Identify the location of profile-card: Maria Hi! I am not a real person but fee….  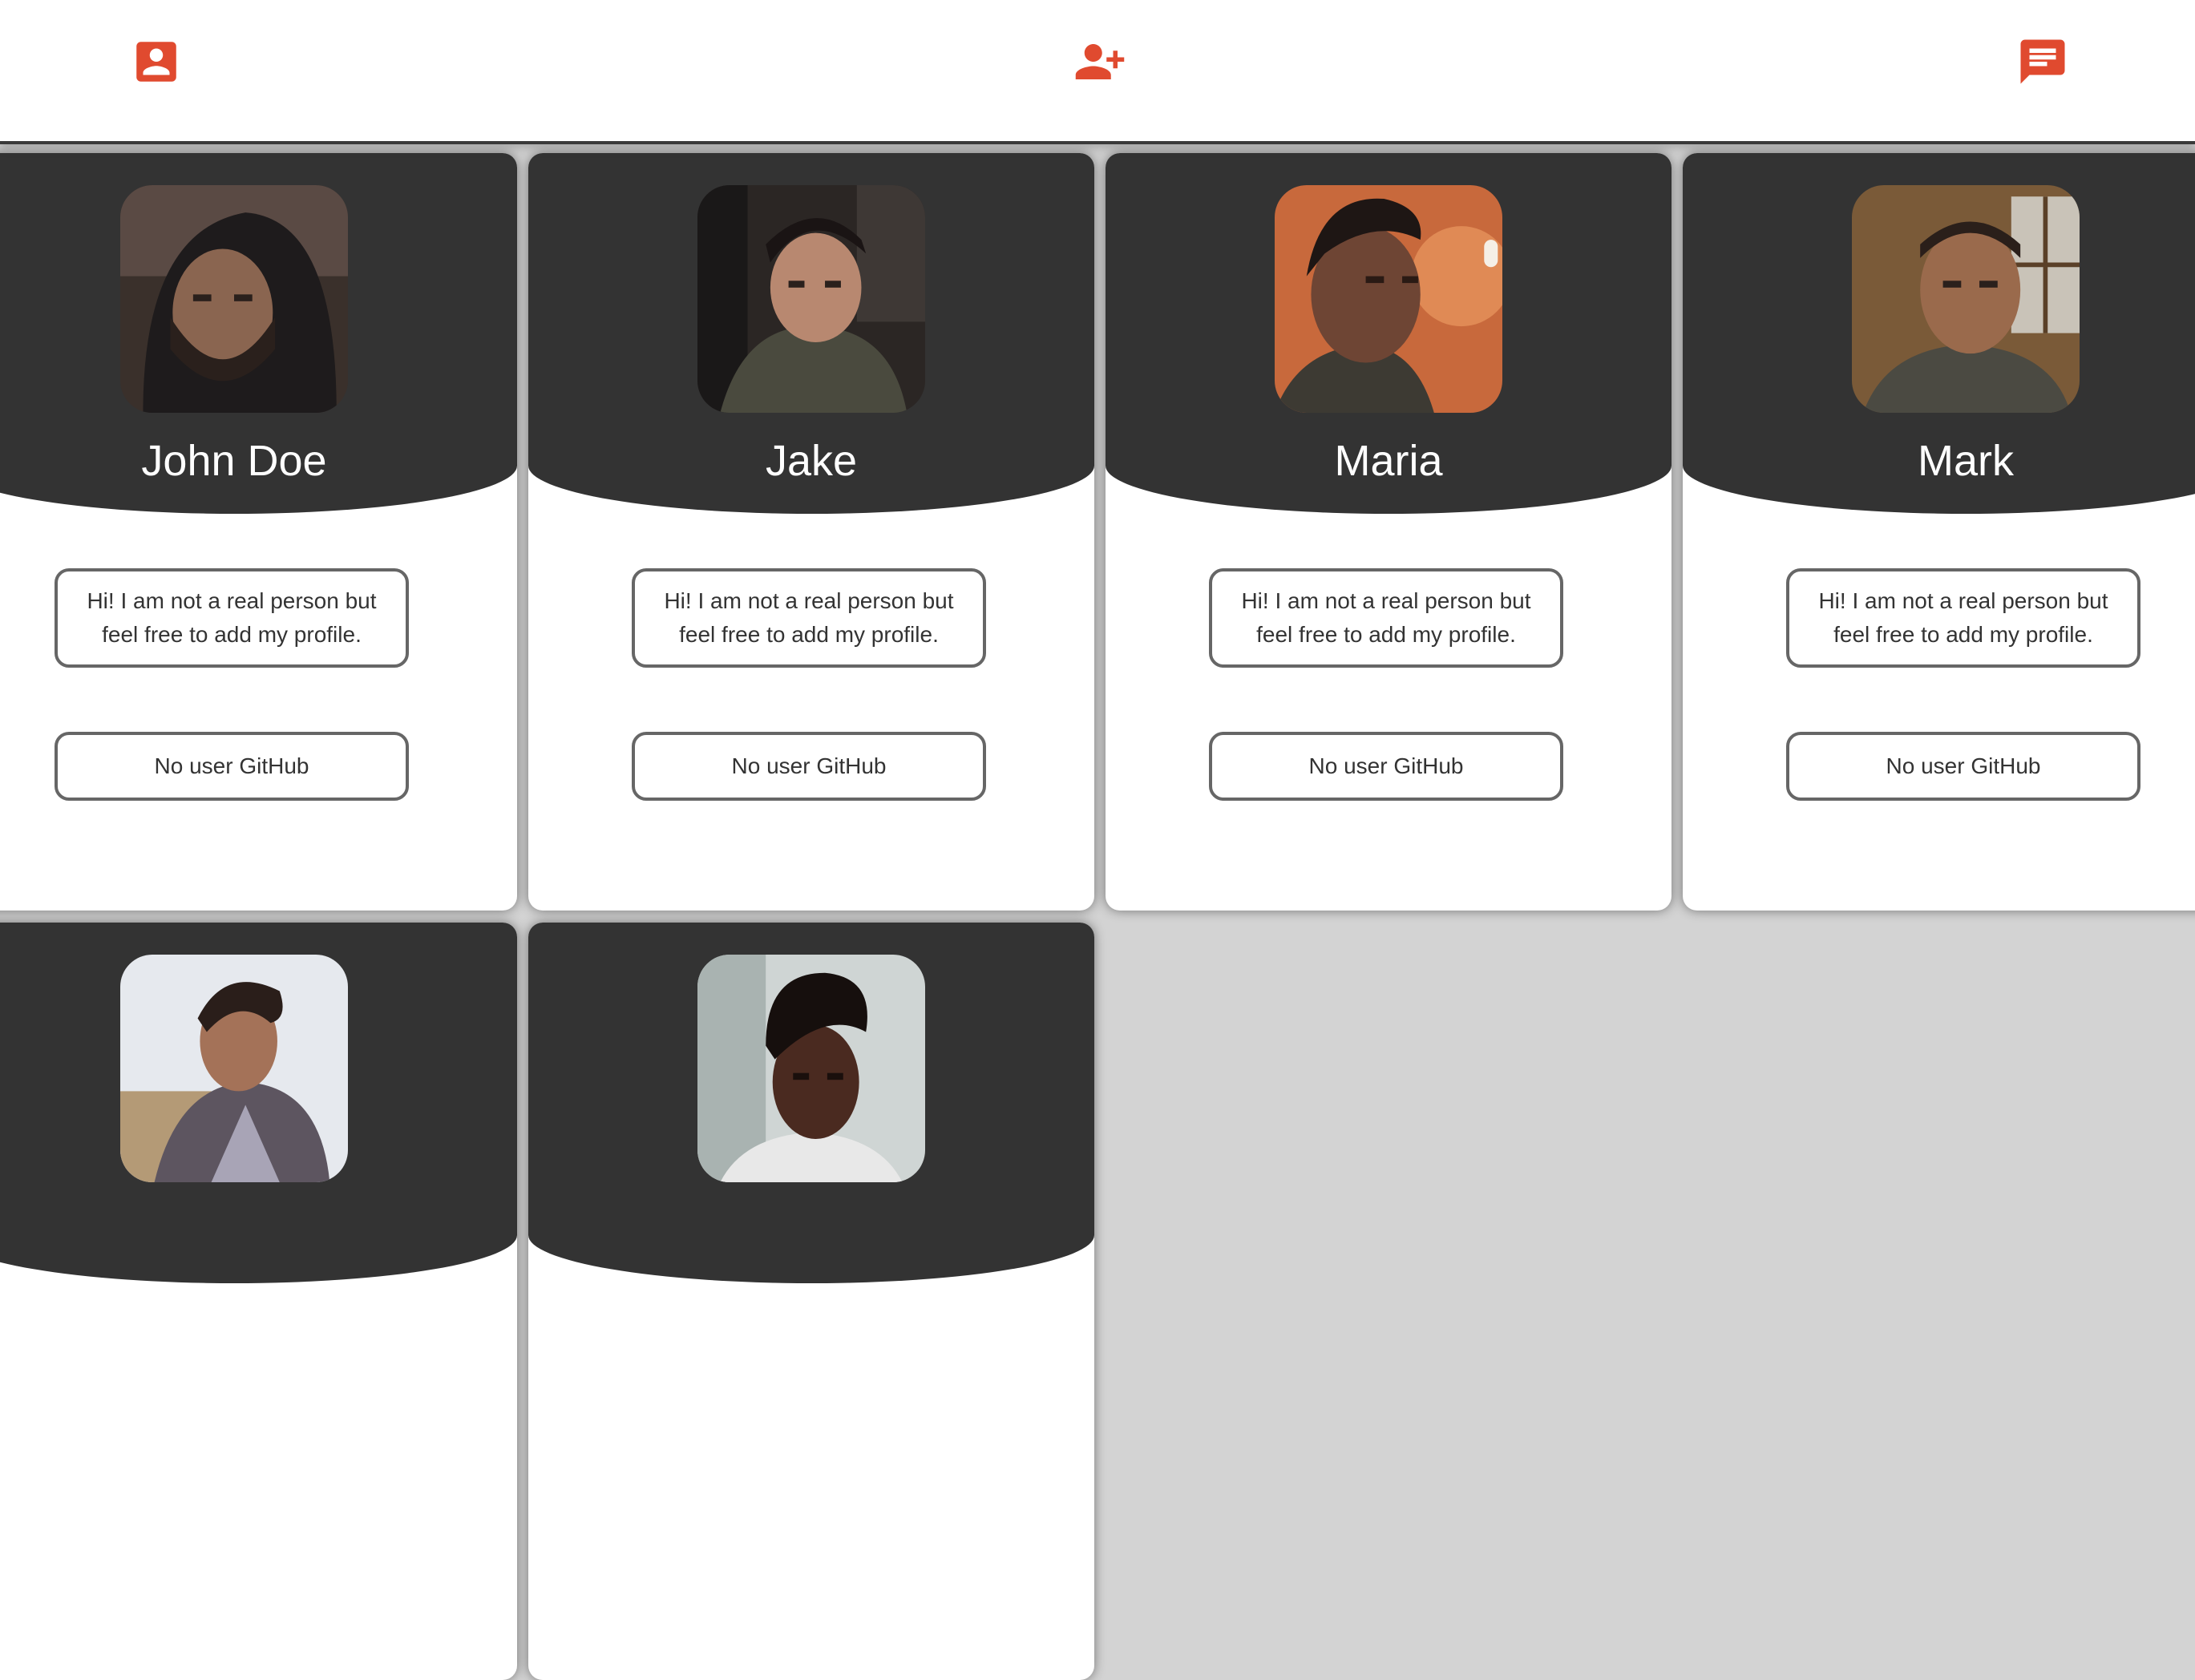
(1389, 532).